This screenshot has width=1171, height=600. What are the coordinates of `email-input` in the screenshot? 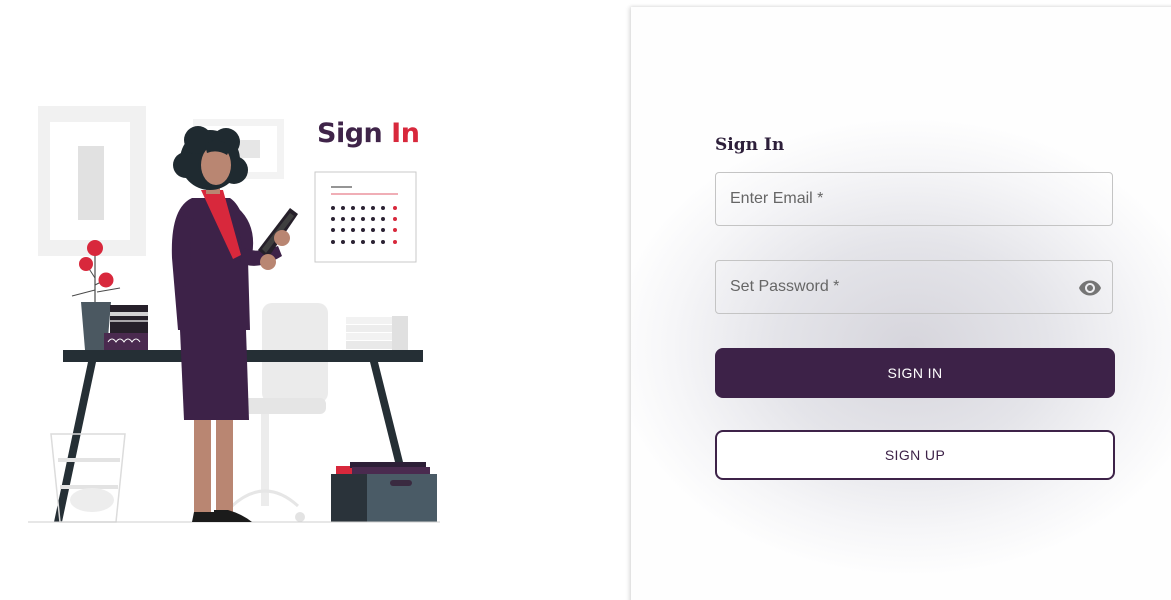 It's located at (914, 199).